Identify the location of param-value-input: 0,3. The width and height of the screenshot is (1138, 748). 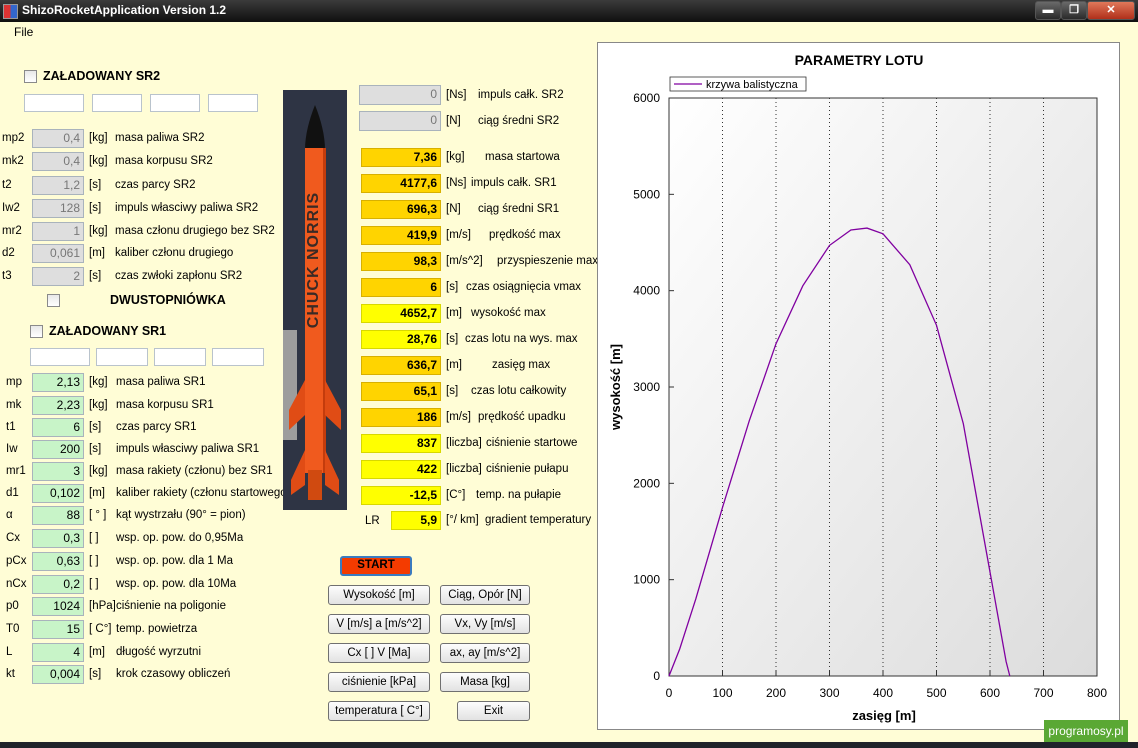
(58, 538).